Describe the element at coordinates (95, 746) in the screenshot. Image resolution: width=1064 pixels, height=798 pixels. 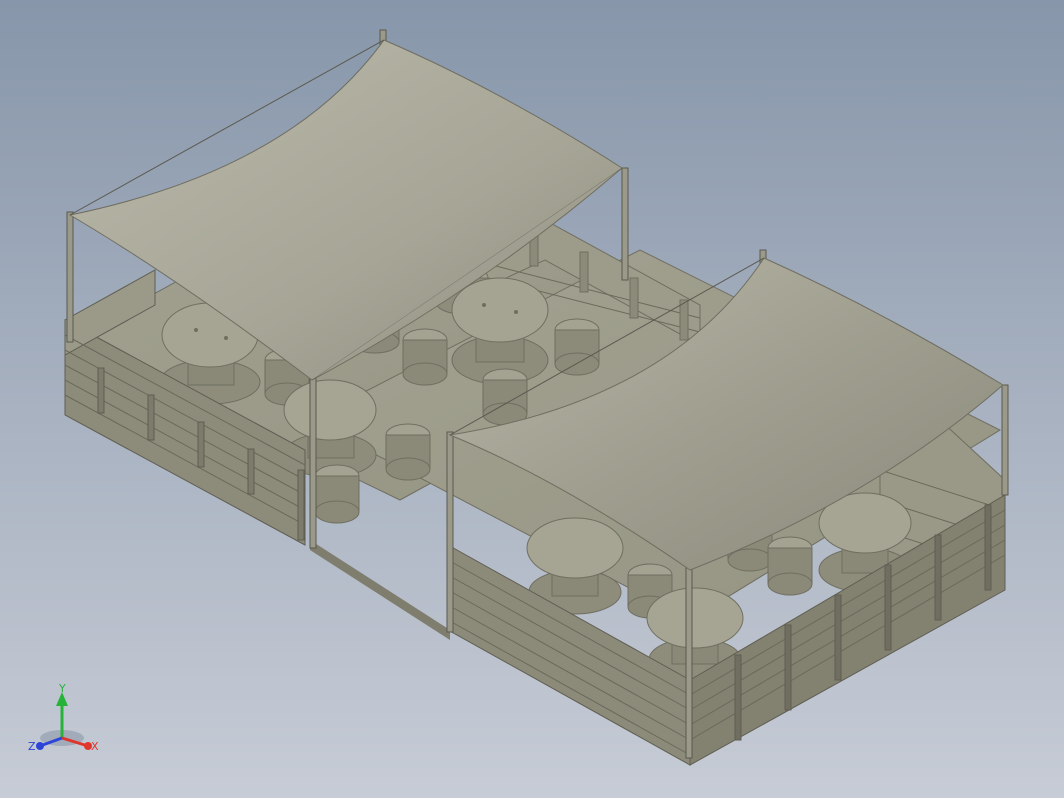
I see `x-axis-label: X` at that location.